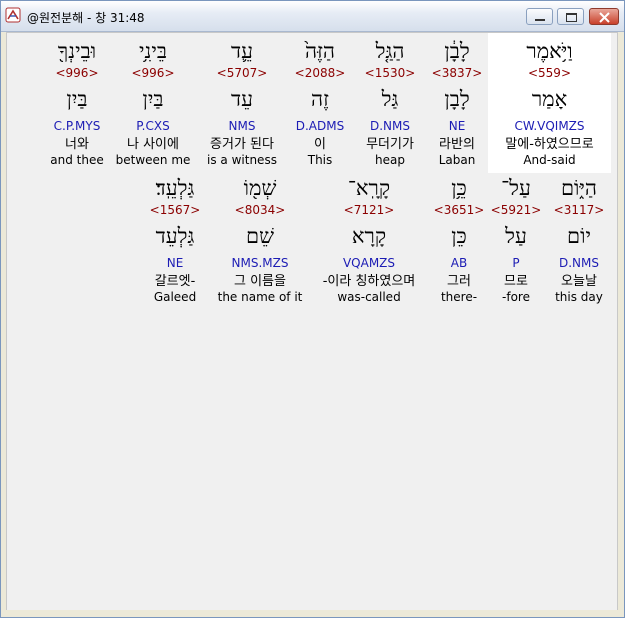  I want to click on lexeme: עַל, so click(516, 236).